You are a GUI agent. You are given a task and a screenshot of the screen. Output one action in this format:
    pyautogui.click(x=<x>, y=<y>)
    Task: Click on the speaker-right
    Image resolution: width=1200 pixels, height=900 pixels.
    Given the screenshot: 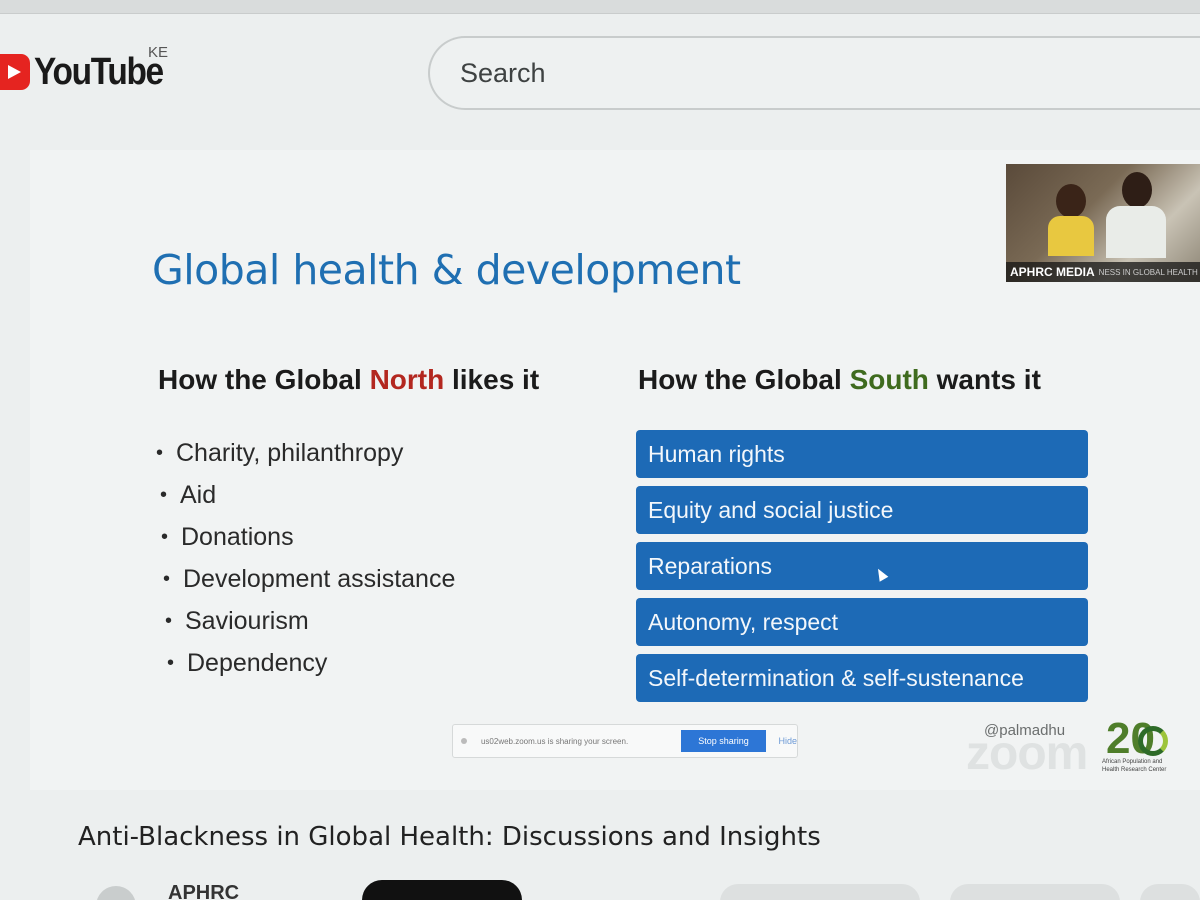 What is the action you would take?
    pyautogui.click(x=1136, y=217)
    